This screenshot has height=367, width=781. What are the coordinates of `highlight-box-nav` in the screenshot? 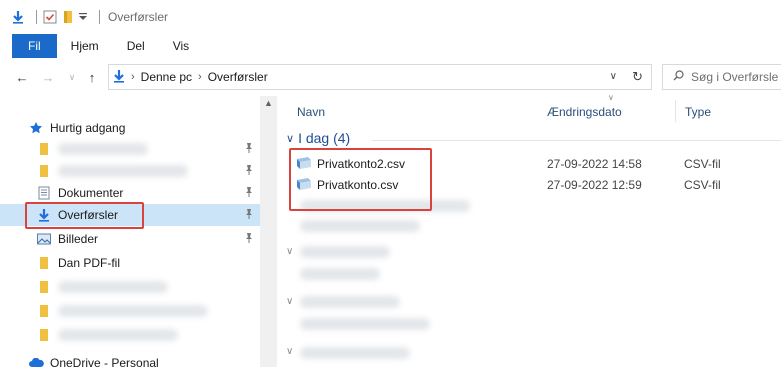 It's located at (84, 215).